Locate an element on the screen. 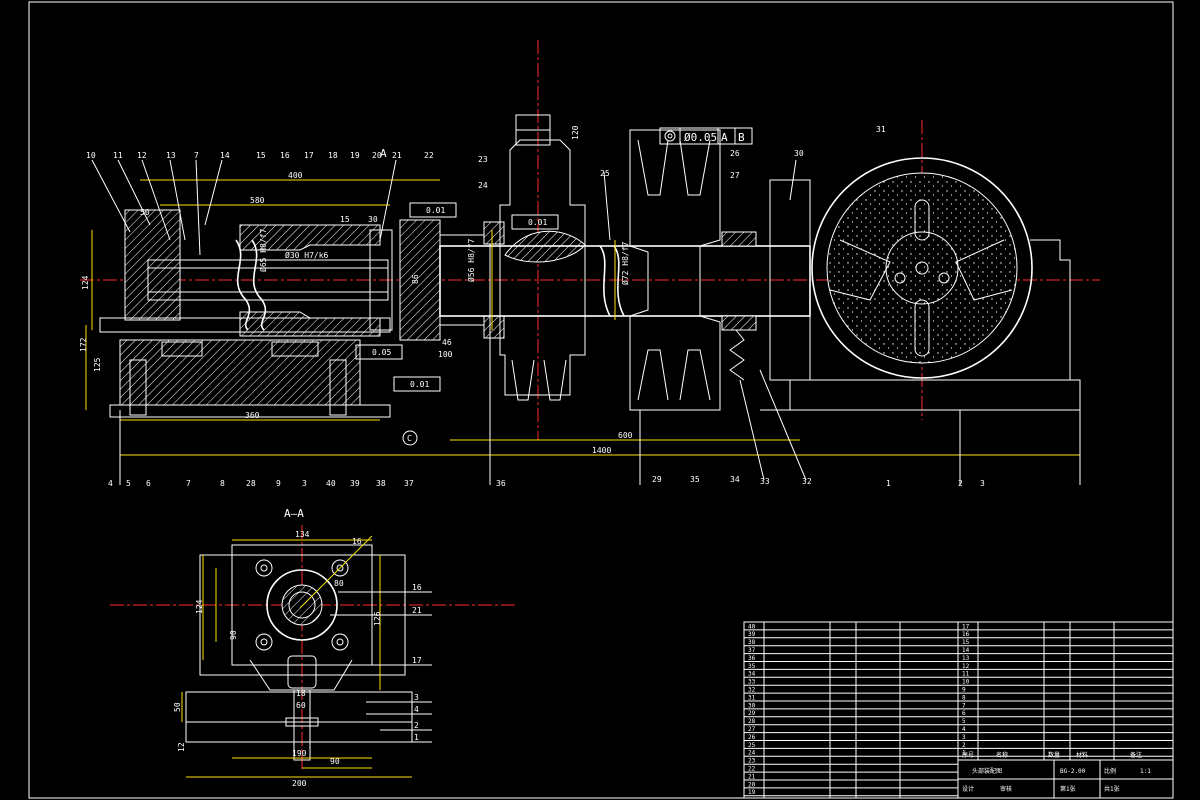  pulley-left is located at coordinates (542, 267).